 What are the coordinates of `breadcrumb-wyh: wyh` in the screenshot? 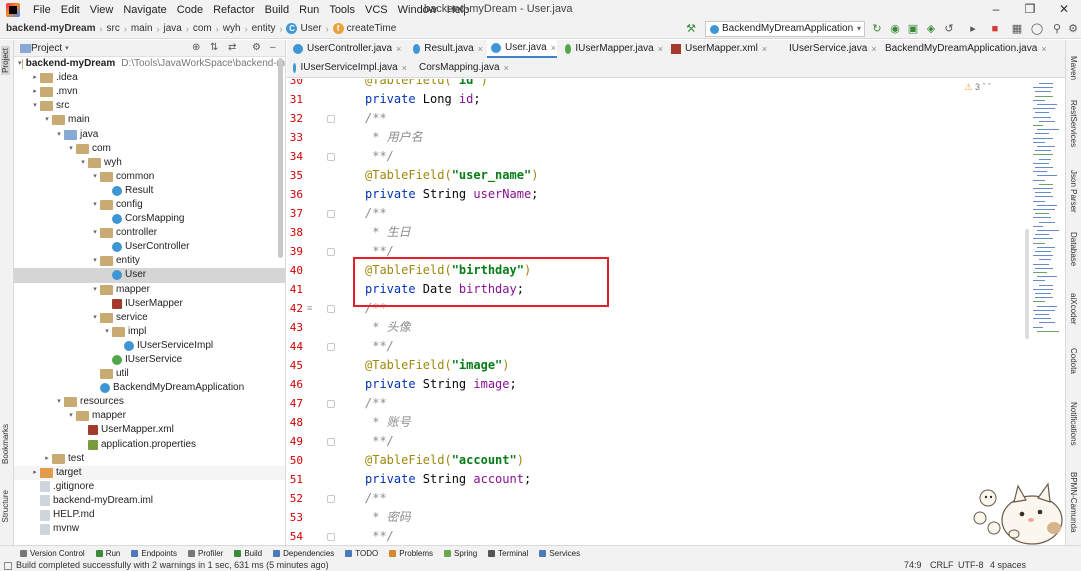 It's located at (232, 28).